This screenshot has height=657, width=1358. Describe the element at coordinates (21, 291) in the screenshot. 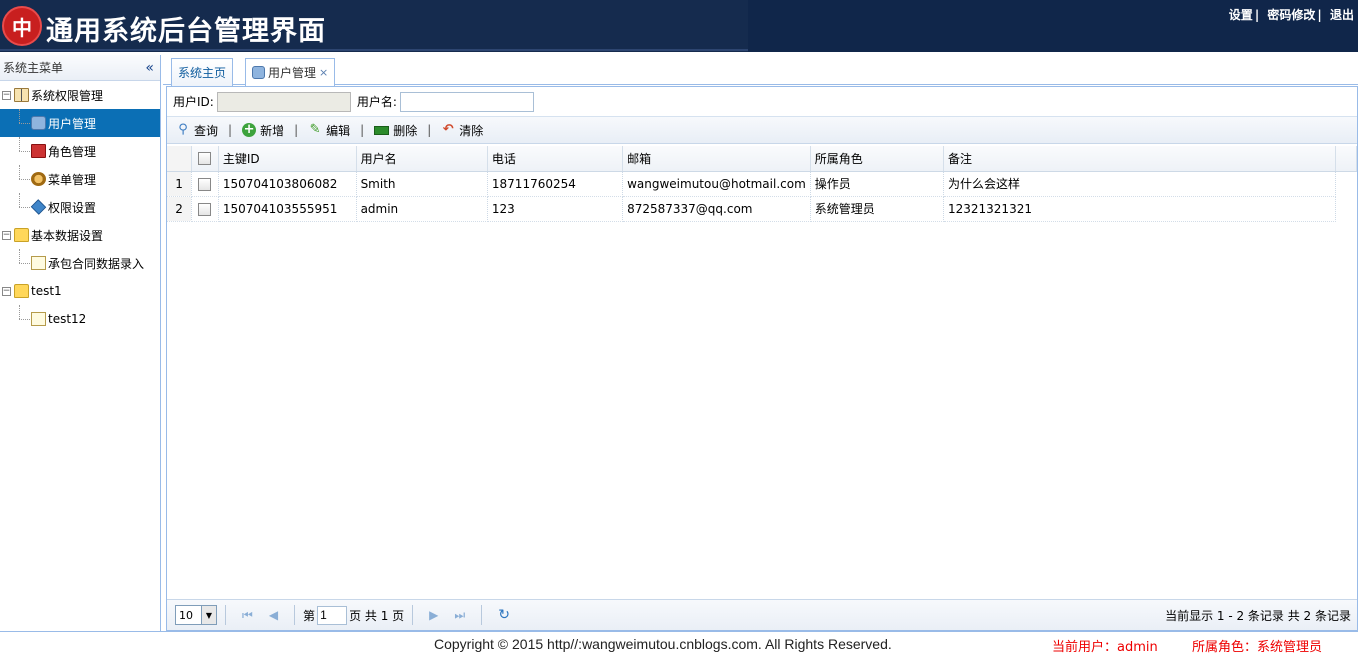

I see `folder-icon` at that location.